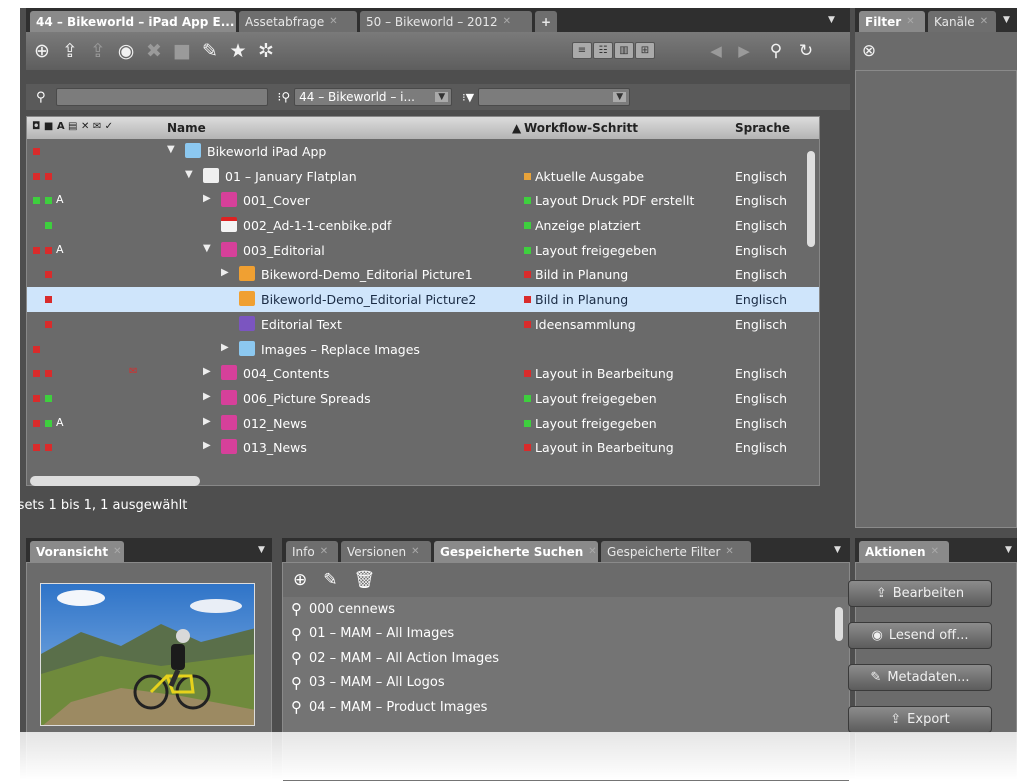 This screenshot has width=1017, height=781. Describe the element at coordinates (161, 97) in the screenshot. I see `search-input` at that location.